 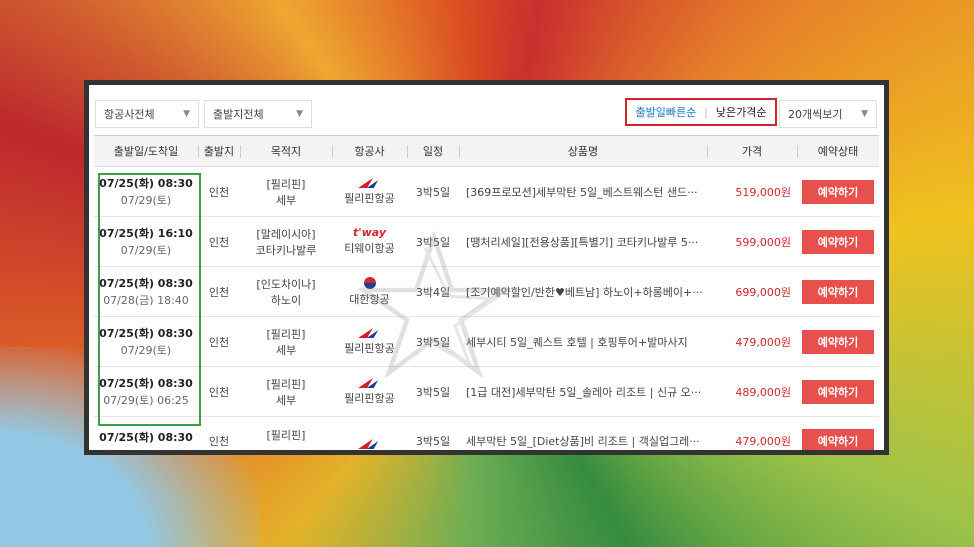 I want to click on col-date: 출발일/도착일, so click(x=146, y=151).